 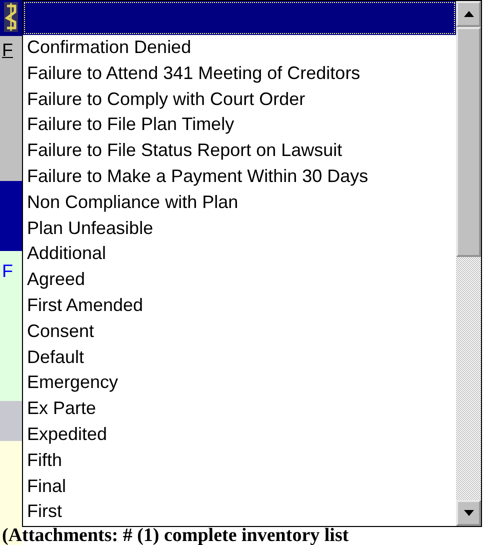 I want to click on header-row, so click(x=11, y=421).